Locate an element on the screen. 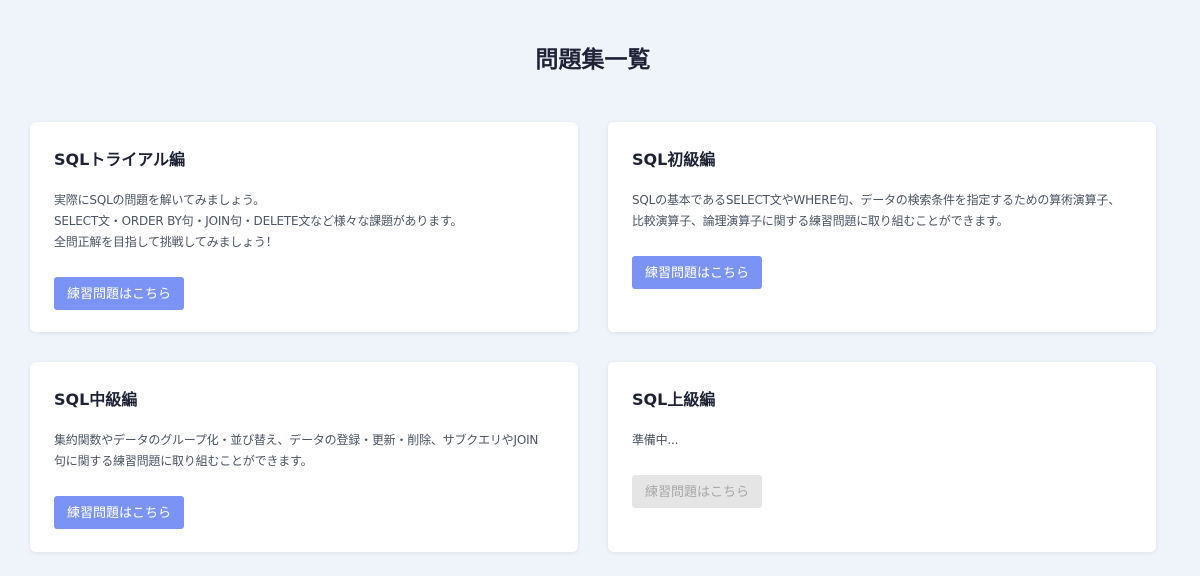  practice-button-disabled: 練習問題はこちら is located at coordinates (697, 491).